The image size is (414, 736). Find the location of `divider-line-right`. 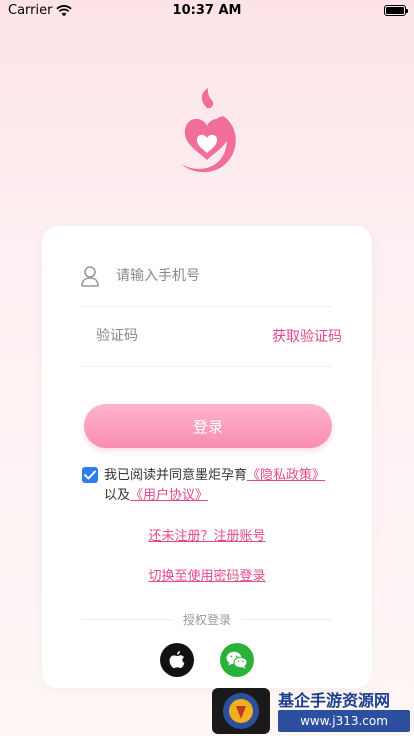

divider-line-right is located at coordinates (287, 619).